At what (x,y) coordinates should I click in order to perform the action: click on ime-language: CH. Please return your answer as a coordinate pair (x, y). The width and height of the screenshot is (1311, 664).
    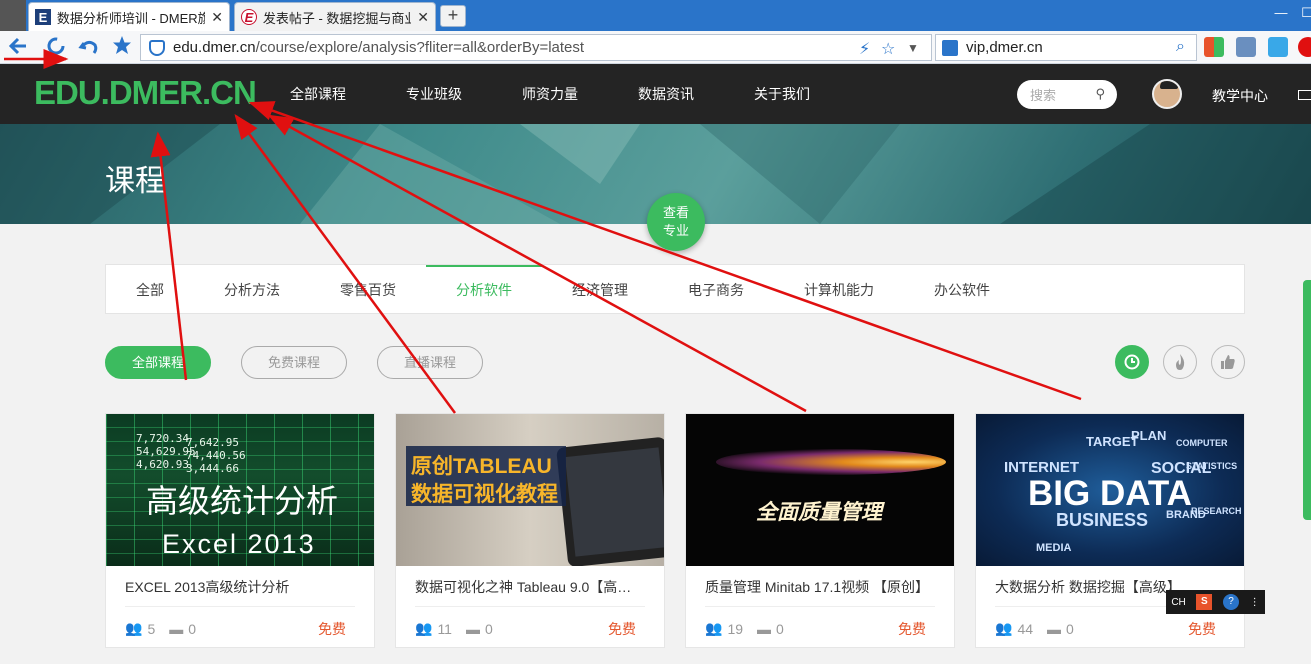
    Looking at the image, I should click on (1178, 602).